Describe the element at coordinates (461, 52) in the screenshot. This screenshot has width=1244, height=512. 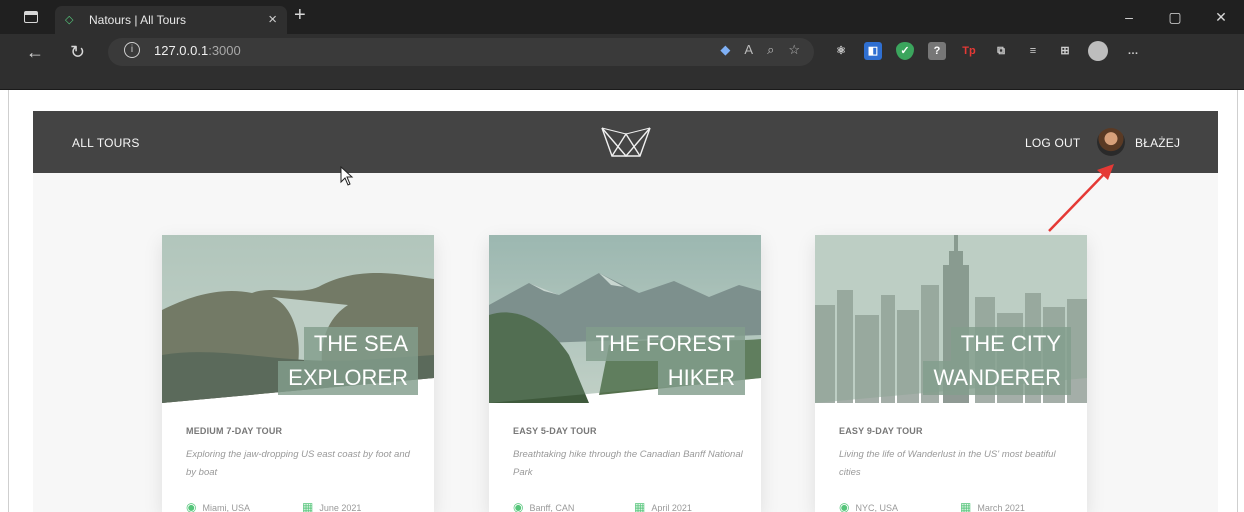
I see `address-bar: i 127.0.0.1:3000 ◆ A ⌕ ☆` at that location.